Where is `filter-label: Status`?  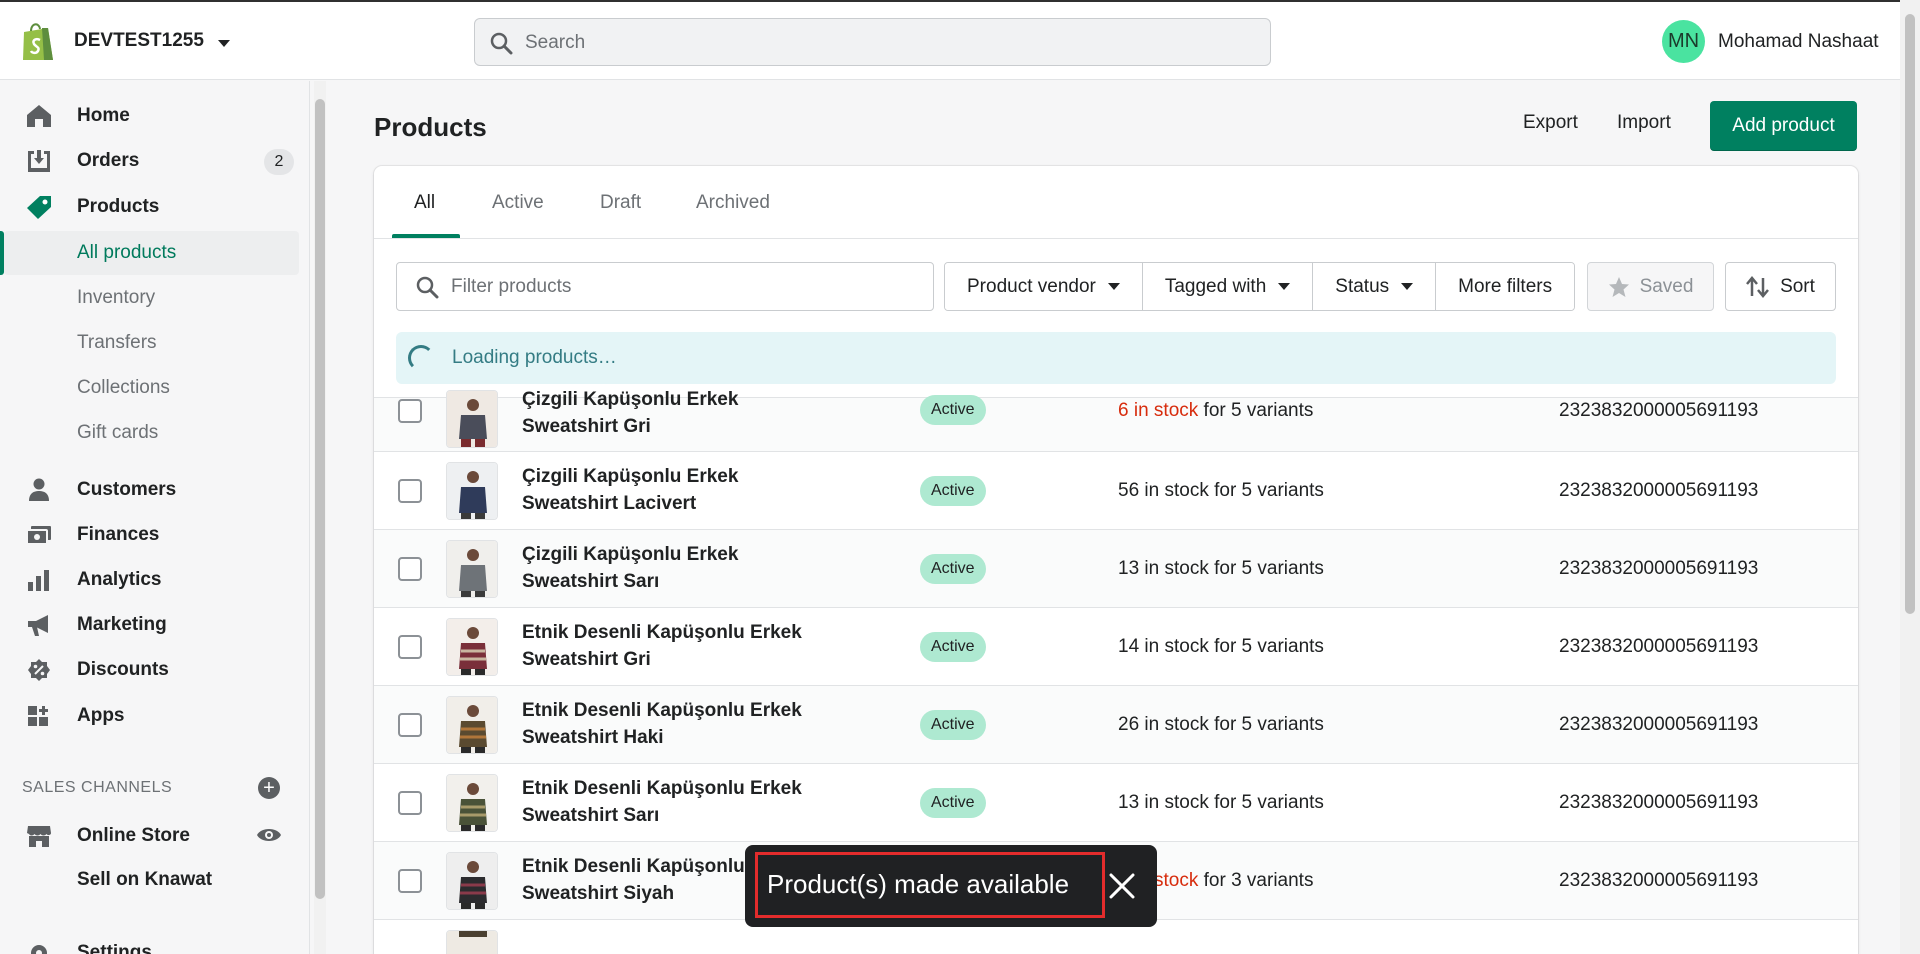
filter-label: Status is located at coordinates (1362, 286).